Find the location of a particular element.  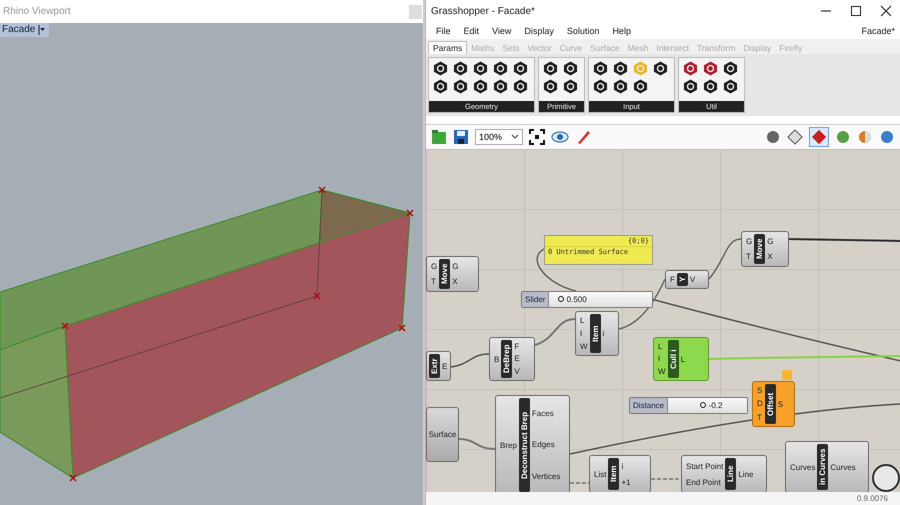

output-label: Edges is located at coordinates (544, 445).